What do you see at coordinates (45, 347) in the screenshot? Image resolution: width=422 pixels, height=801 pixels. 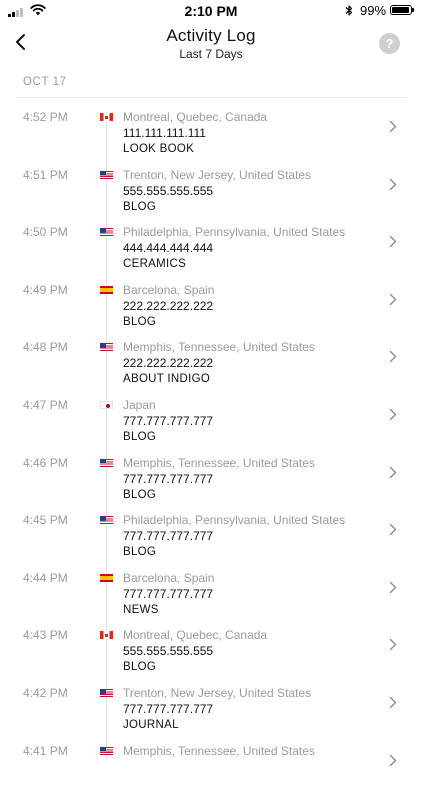 I see `activity-time: 4:48 PM` at bounding box center [45, 347].